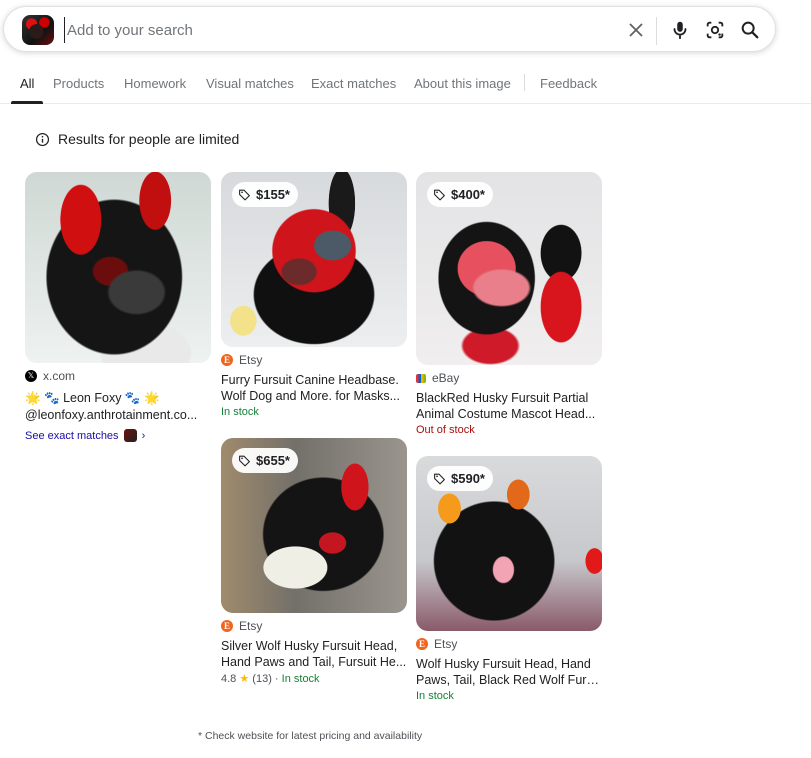 The height and width of the screenshot is (758, 811). Describe the element at coordinates (250, 83) in the screenshot. I see `tab-visual-matches: Visual matches` at that location.